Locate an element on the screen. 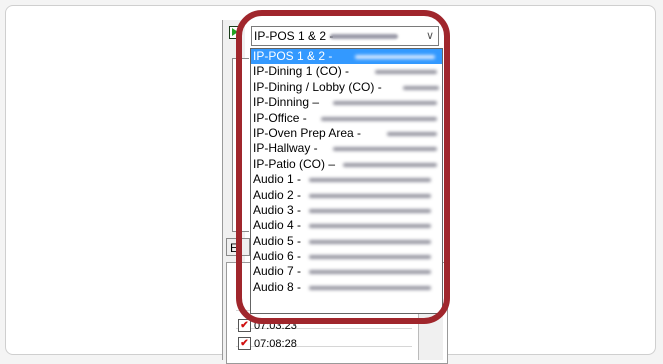 This screenshot has height=364, width=663. row-time: 07:08:28 is located at coordinates (275, 344).